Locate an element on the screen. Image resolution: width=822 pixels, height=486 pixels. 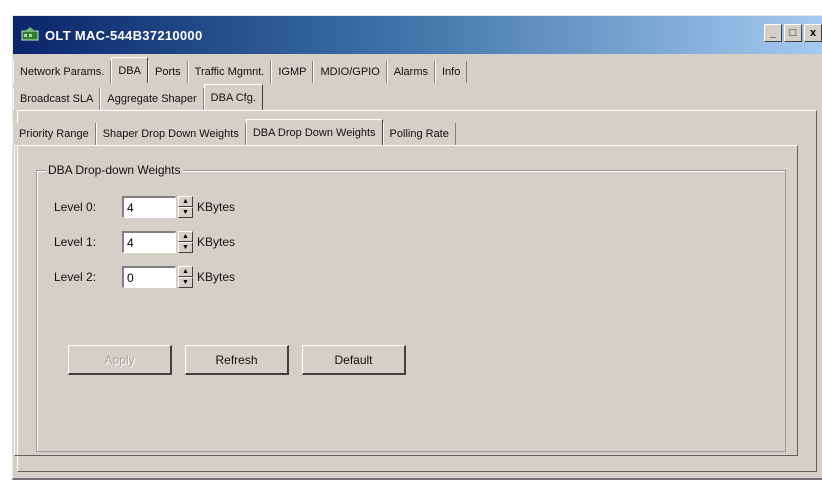
tab-priority-range: Priority Range is located at coordinates (54, 134).